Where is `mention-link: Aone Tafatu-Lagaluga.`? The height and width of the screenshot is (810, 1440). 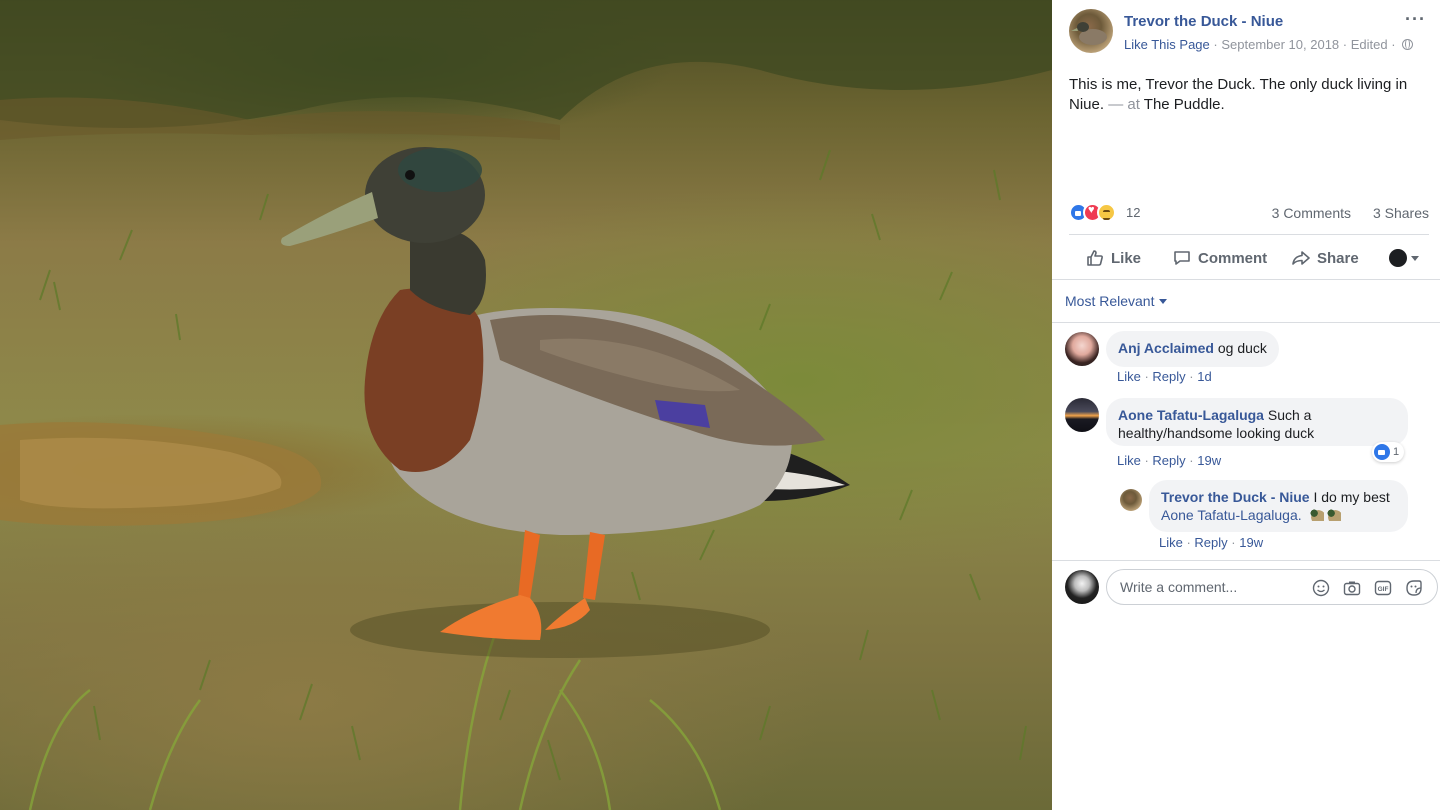 mention-link: Aone Tafatu-Lagaluga. is located at coordinates (1231, 515).